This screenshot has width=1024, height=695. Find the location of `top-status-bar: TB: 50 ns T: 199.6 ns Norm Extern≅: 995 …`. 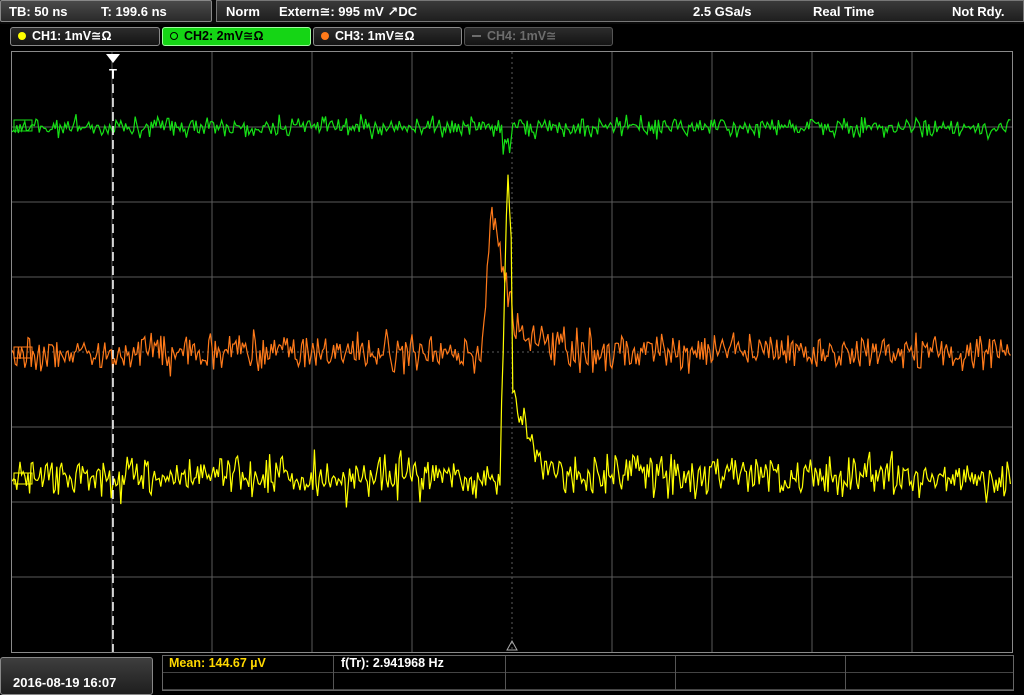

top-status-bar: TB: 50 ns T: 199.6 ns Norm Extern≅: 995 … is located at coordinates (512, 12).